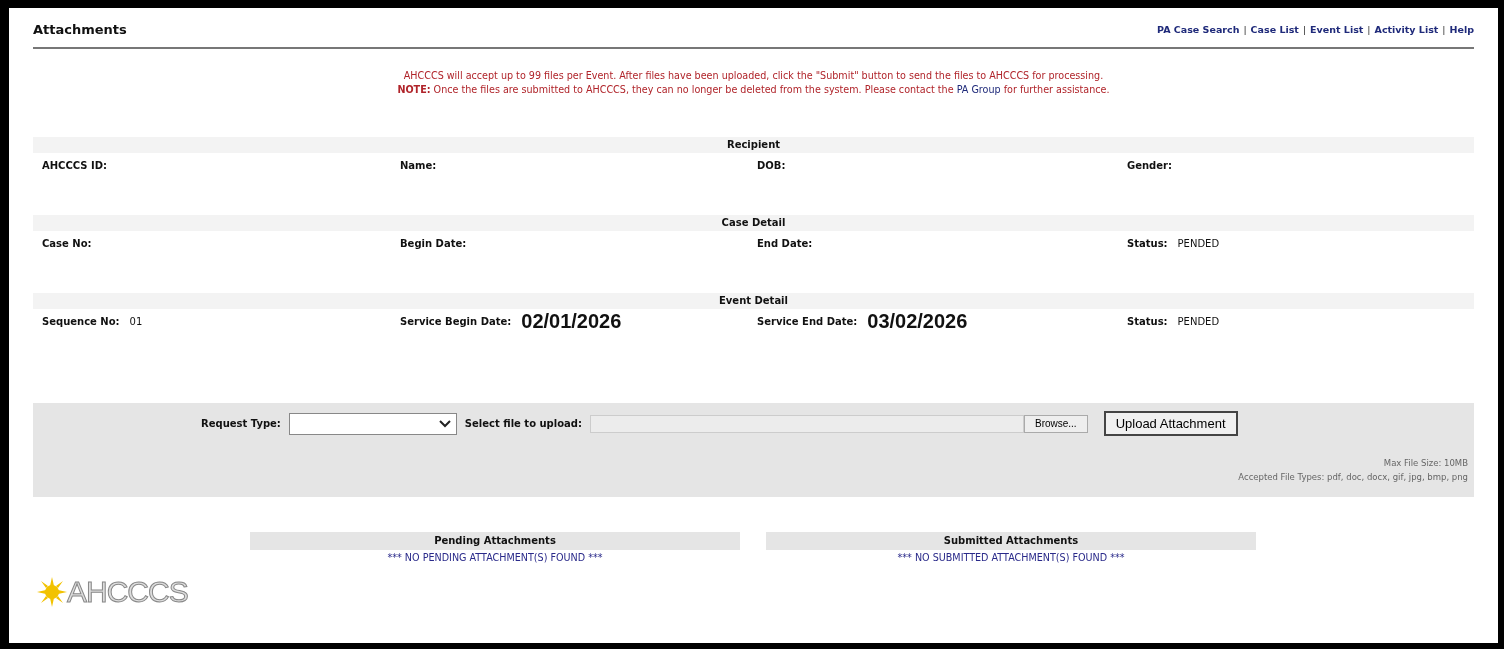 Image resolution: width=1504 pixels, height=649 pixels. What do you see at coordinates (52, 592) in the screenshot?
I see `sun-icon` at bounding box center [52, 592].